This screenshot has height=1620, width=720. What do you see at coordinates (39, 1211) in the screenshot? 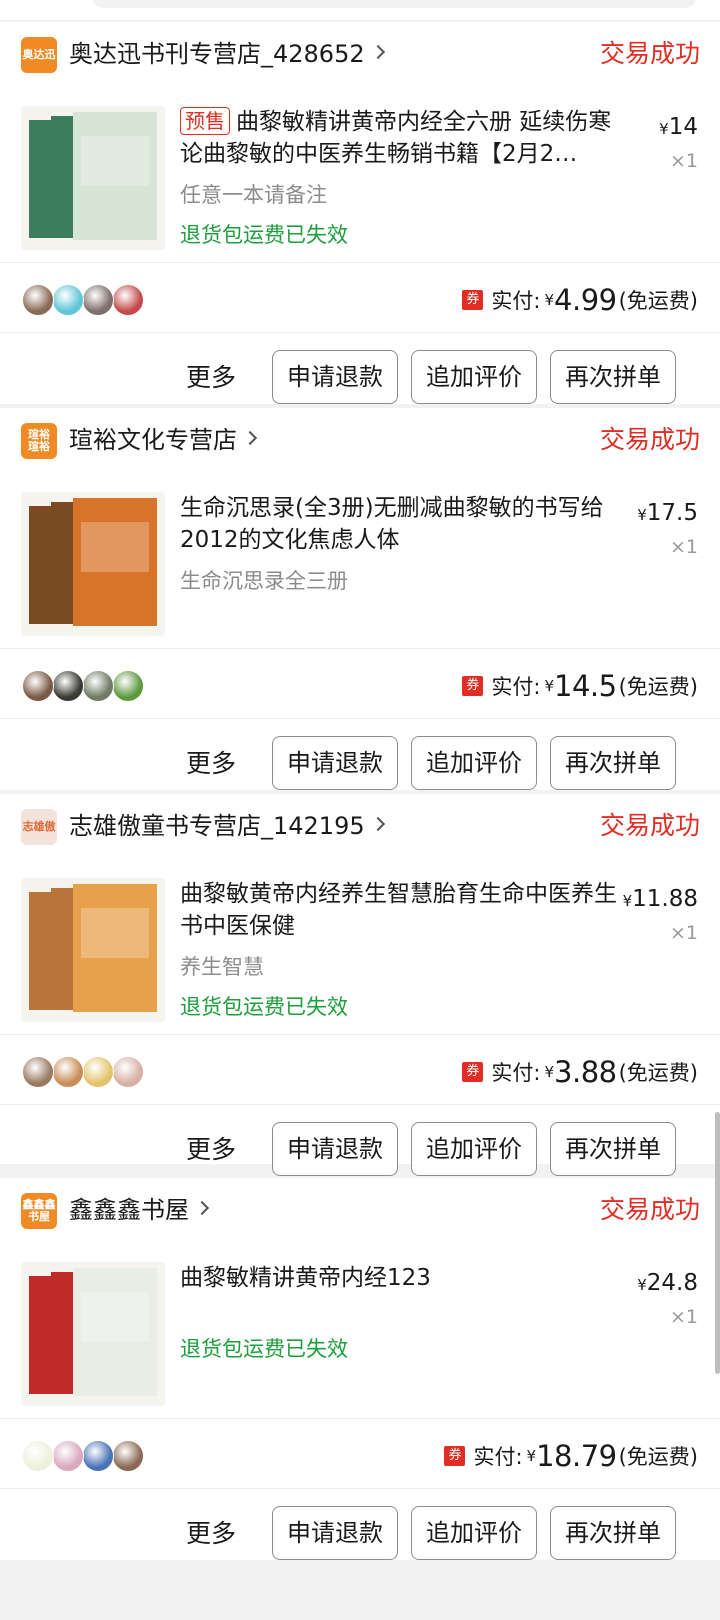
I see `store-logo: 鑫鑫鑫 书屋` at bounding box center [39, 1211].